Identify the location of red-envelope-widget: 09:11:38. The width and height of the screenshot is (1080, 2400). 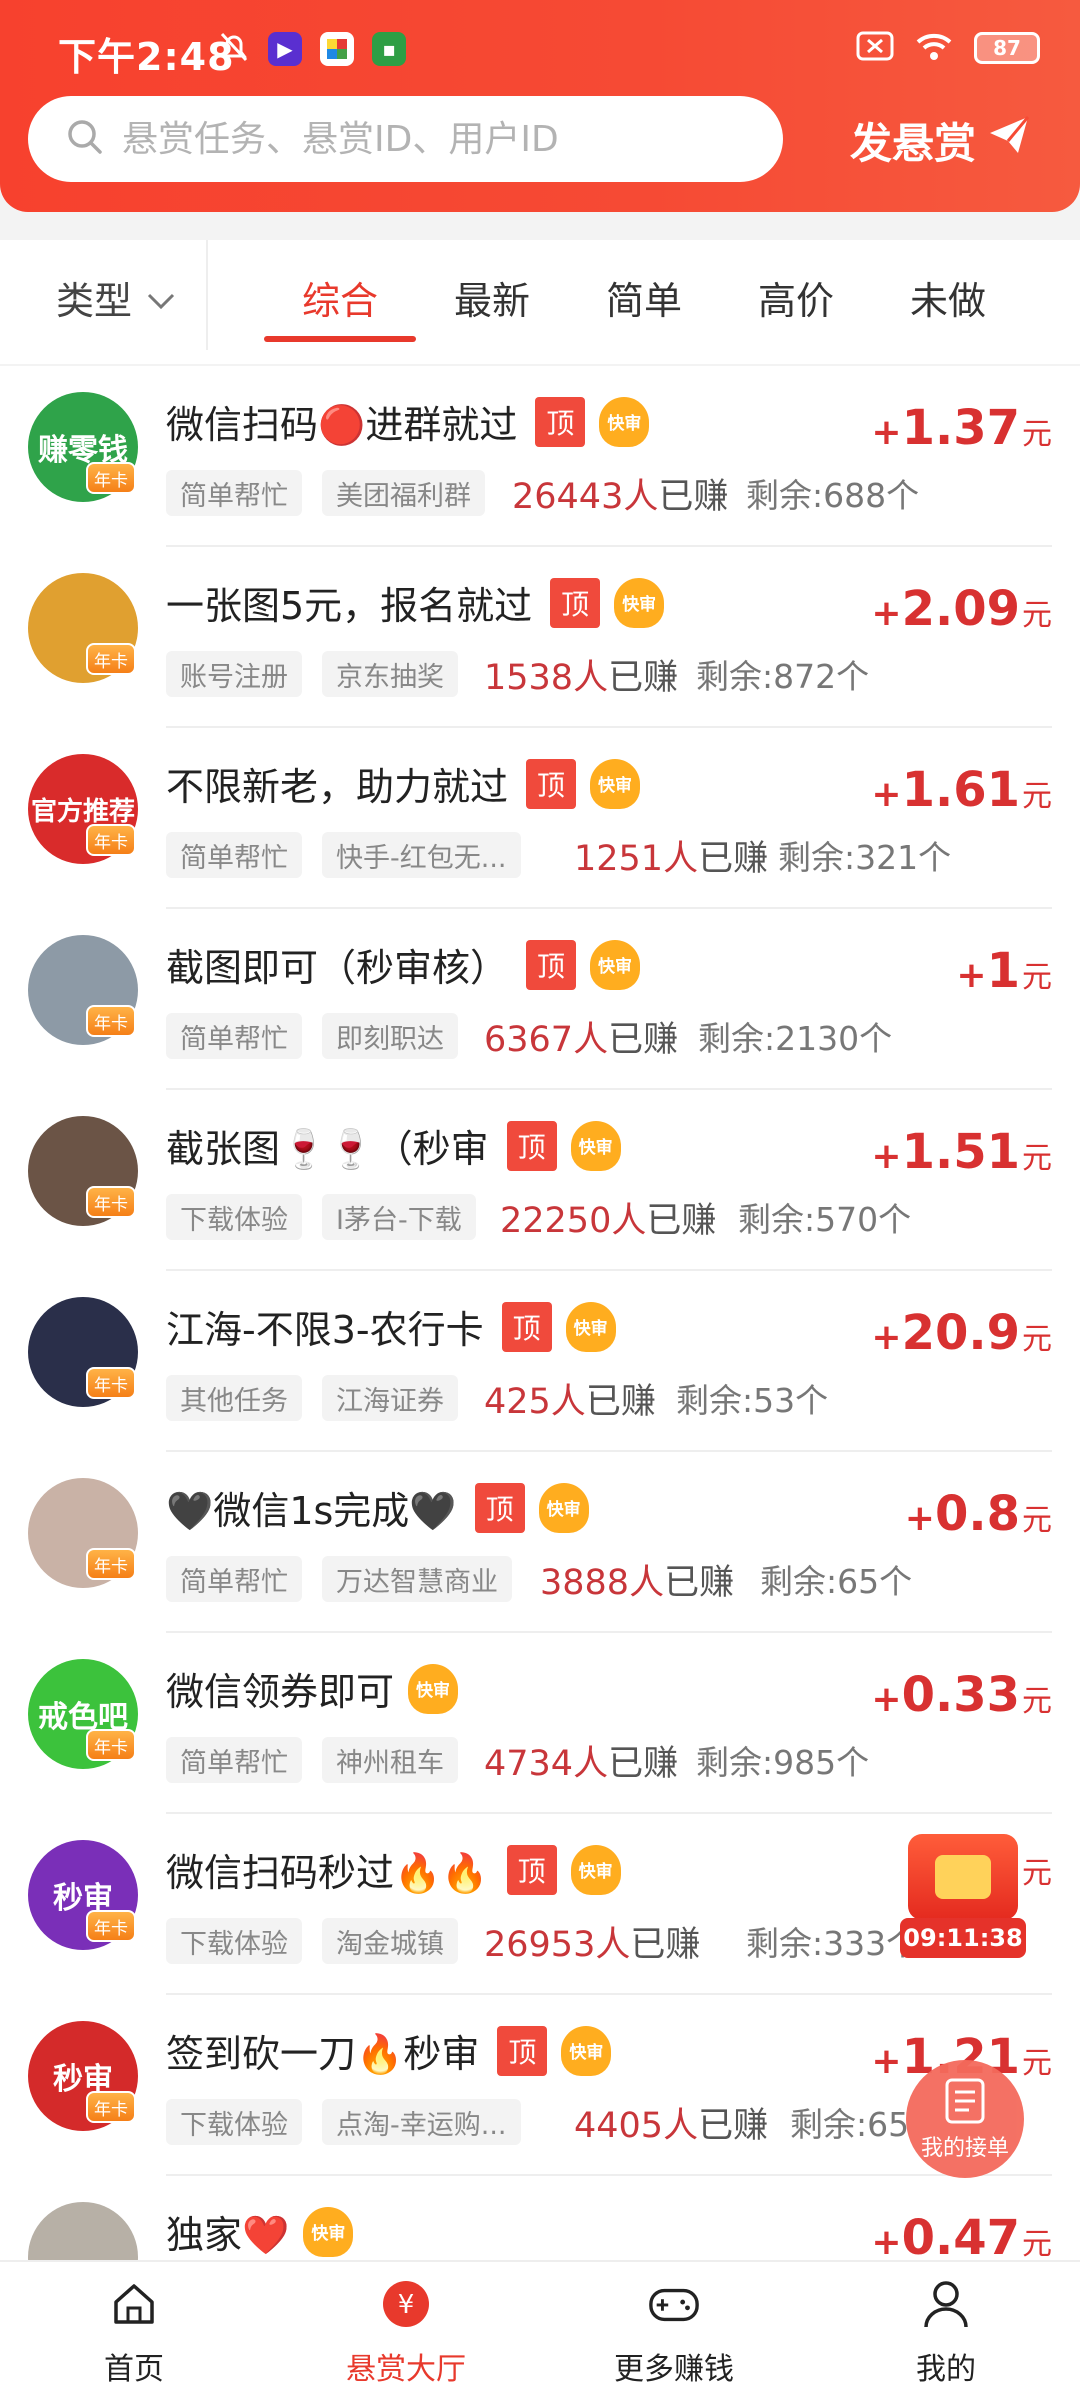
(963, 1893).